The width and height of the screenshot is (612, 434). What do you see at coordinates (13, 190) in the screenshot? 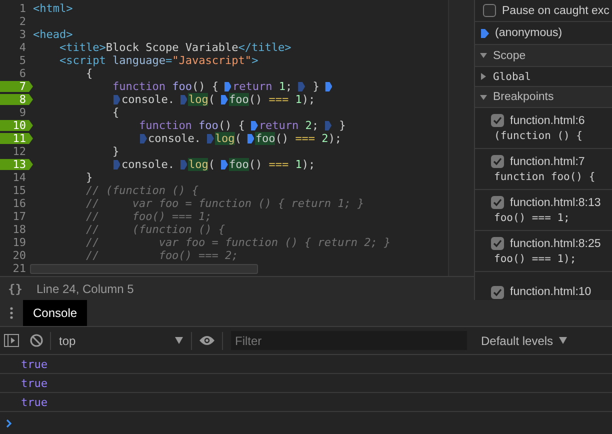
I see `line-number: 15` at bounding box center [13, 190].